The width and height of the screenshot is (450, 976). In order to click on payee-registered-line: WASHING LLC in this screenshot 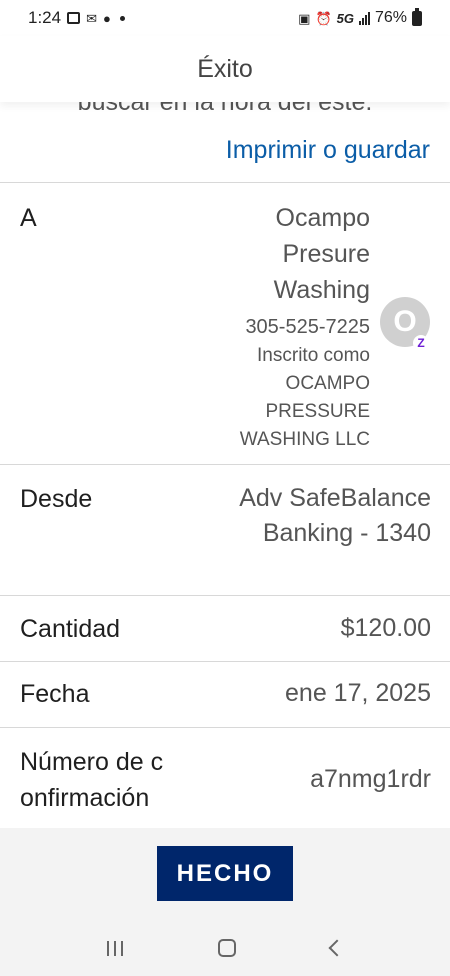, I will do `click(304, 439)`.